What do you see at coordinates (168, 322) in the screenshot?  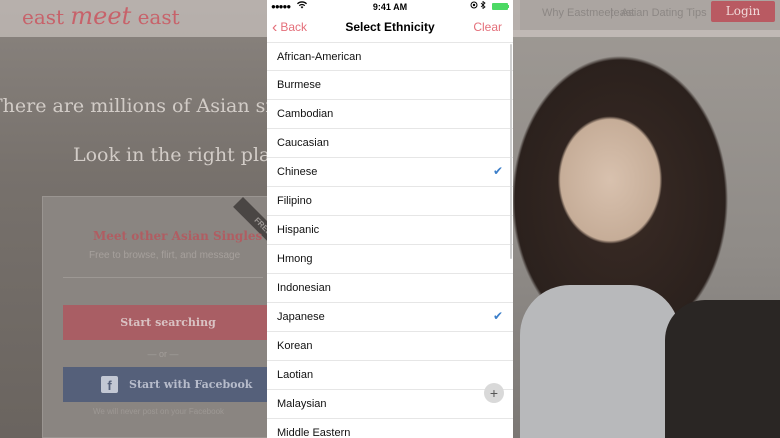 I see `start-searching-button: Start searching` at bounding box center [168, 322].